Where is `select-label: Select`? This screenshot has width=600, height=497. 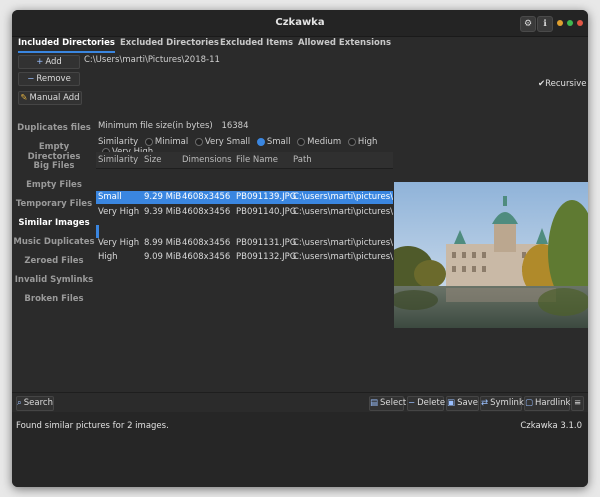
select-label: Select is located at coordinates (393, 403).